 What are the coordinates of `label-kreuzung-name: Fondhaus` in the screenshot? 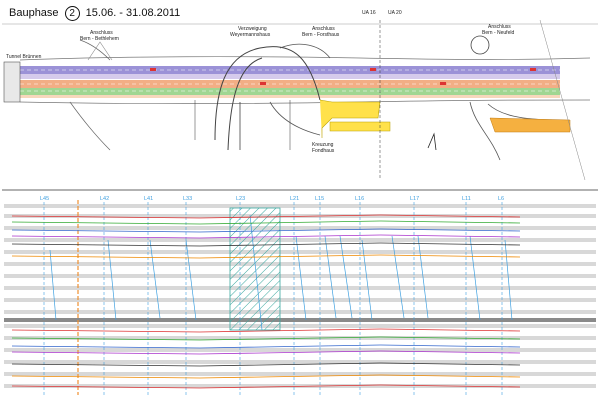 It's located at (323, 151).